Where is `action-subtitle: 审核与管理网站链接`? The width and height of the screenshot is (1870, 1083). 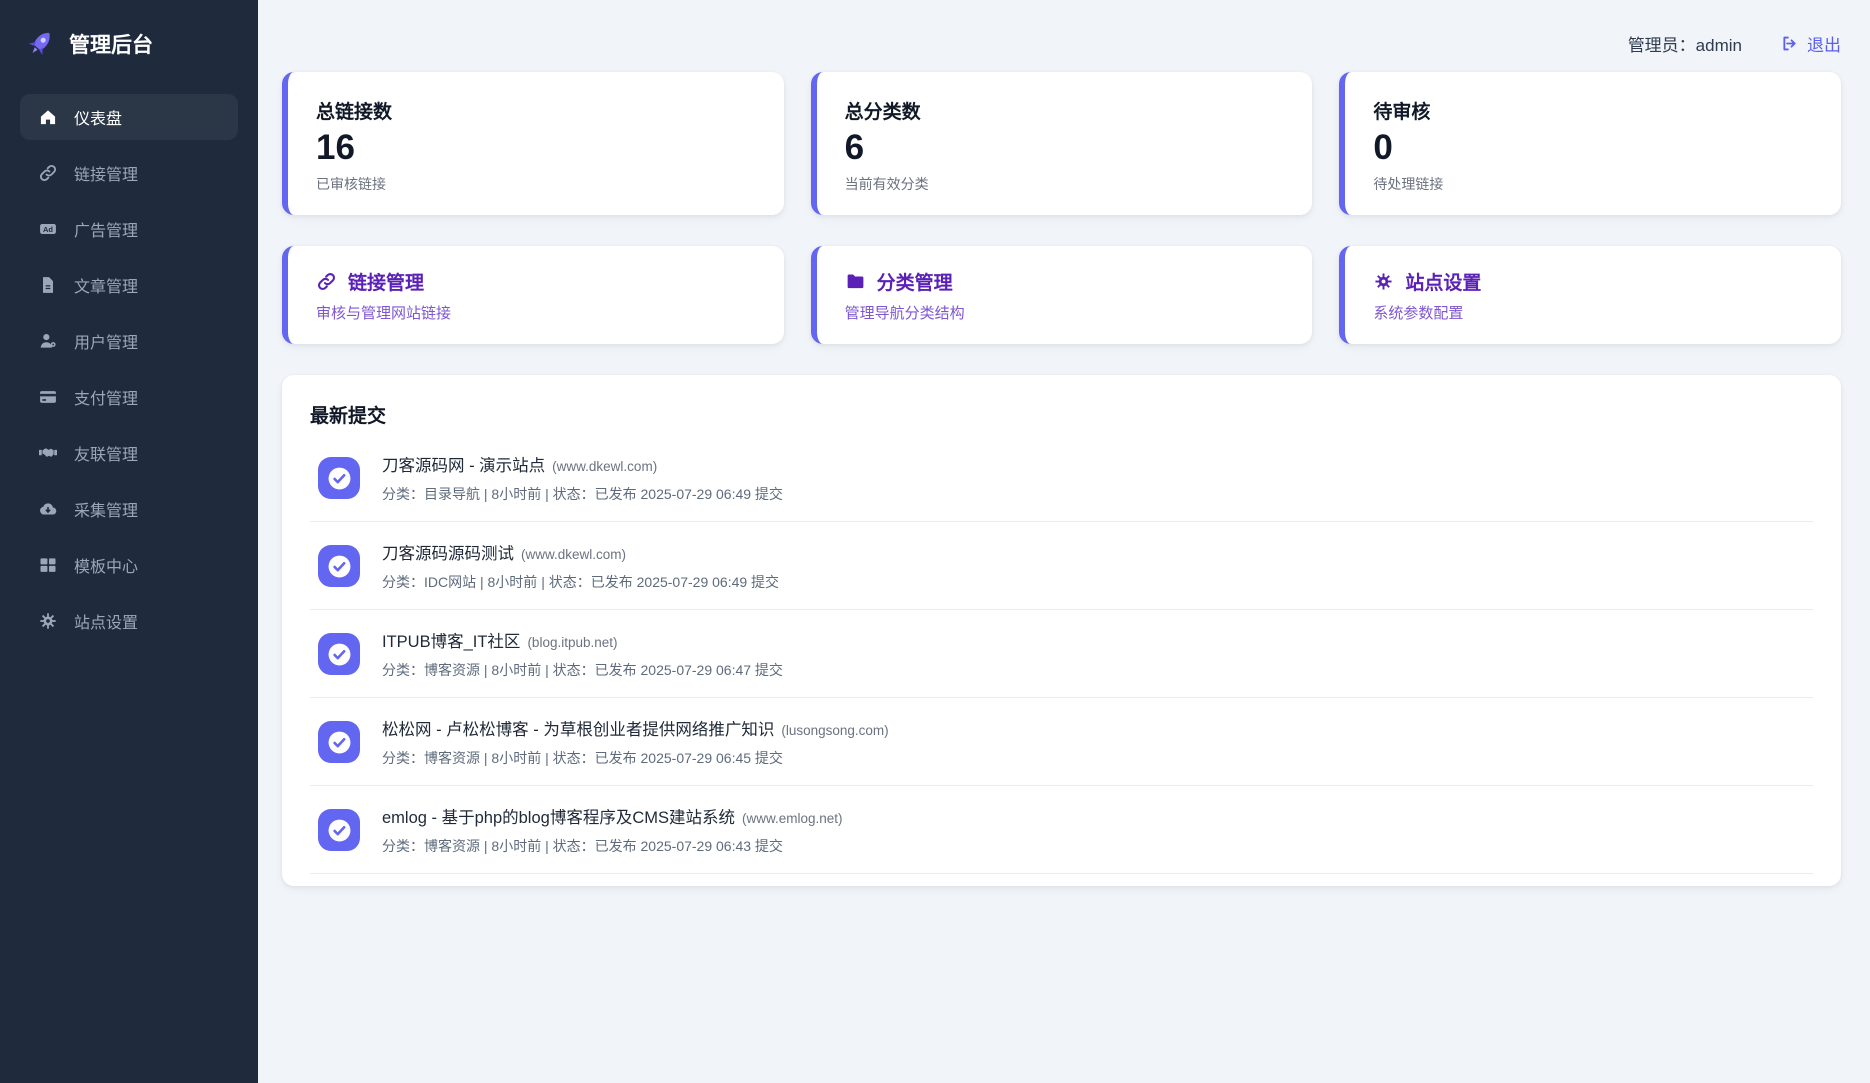
action-subtitle: 审核与管理网站链接 is located at coordinates (384, 313).